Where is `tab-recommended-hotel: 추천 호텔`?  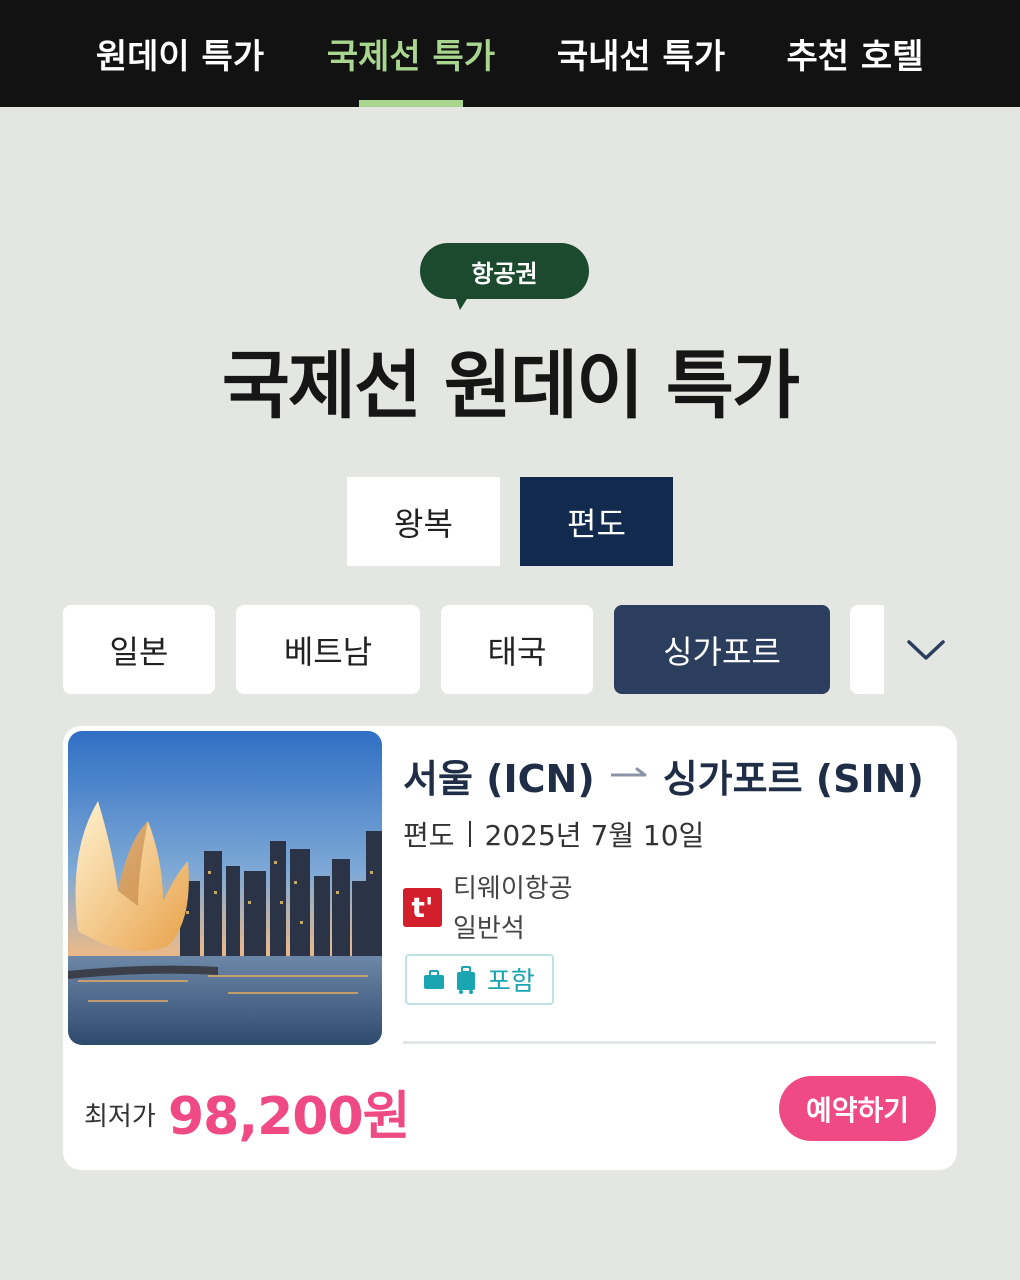
tab-recommended-hotel: 추천 호텔 is located at coordinates (855, 53).